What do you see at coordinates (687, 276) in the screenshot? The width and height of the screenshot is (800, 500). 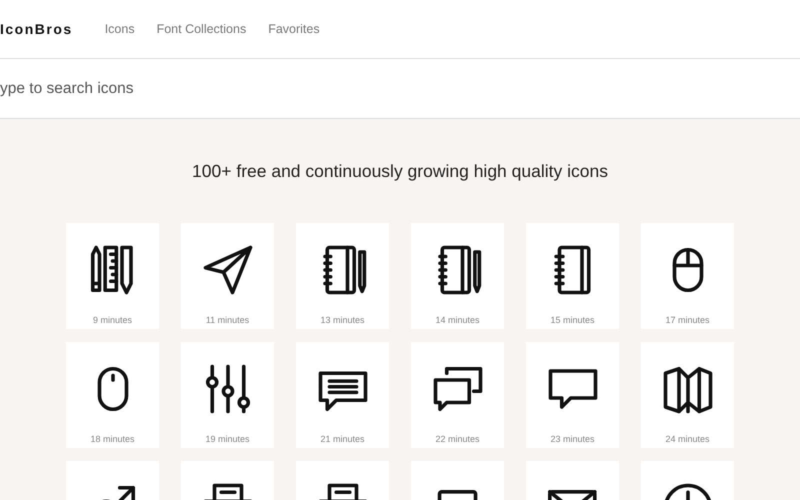 I see `icon-card: 17 minutes` at bounding box center [687, 276].